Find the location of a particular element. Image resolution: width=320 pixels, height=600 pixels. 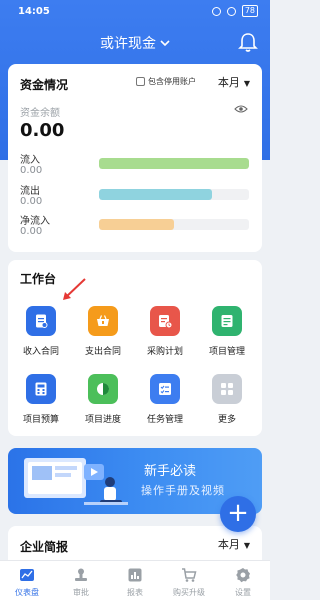

task-management-icon is located at coordinates (165, 389).